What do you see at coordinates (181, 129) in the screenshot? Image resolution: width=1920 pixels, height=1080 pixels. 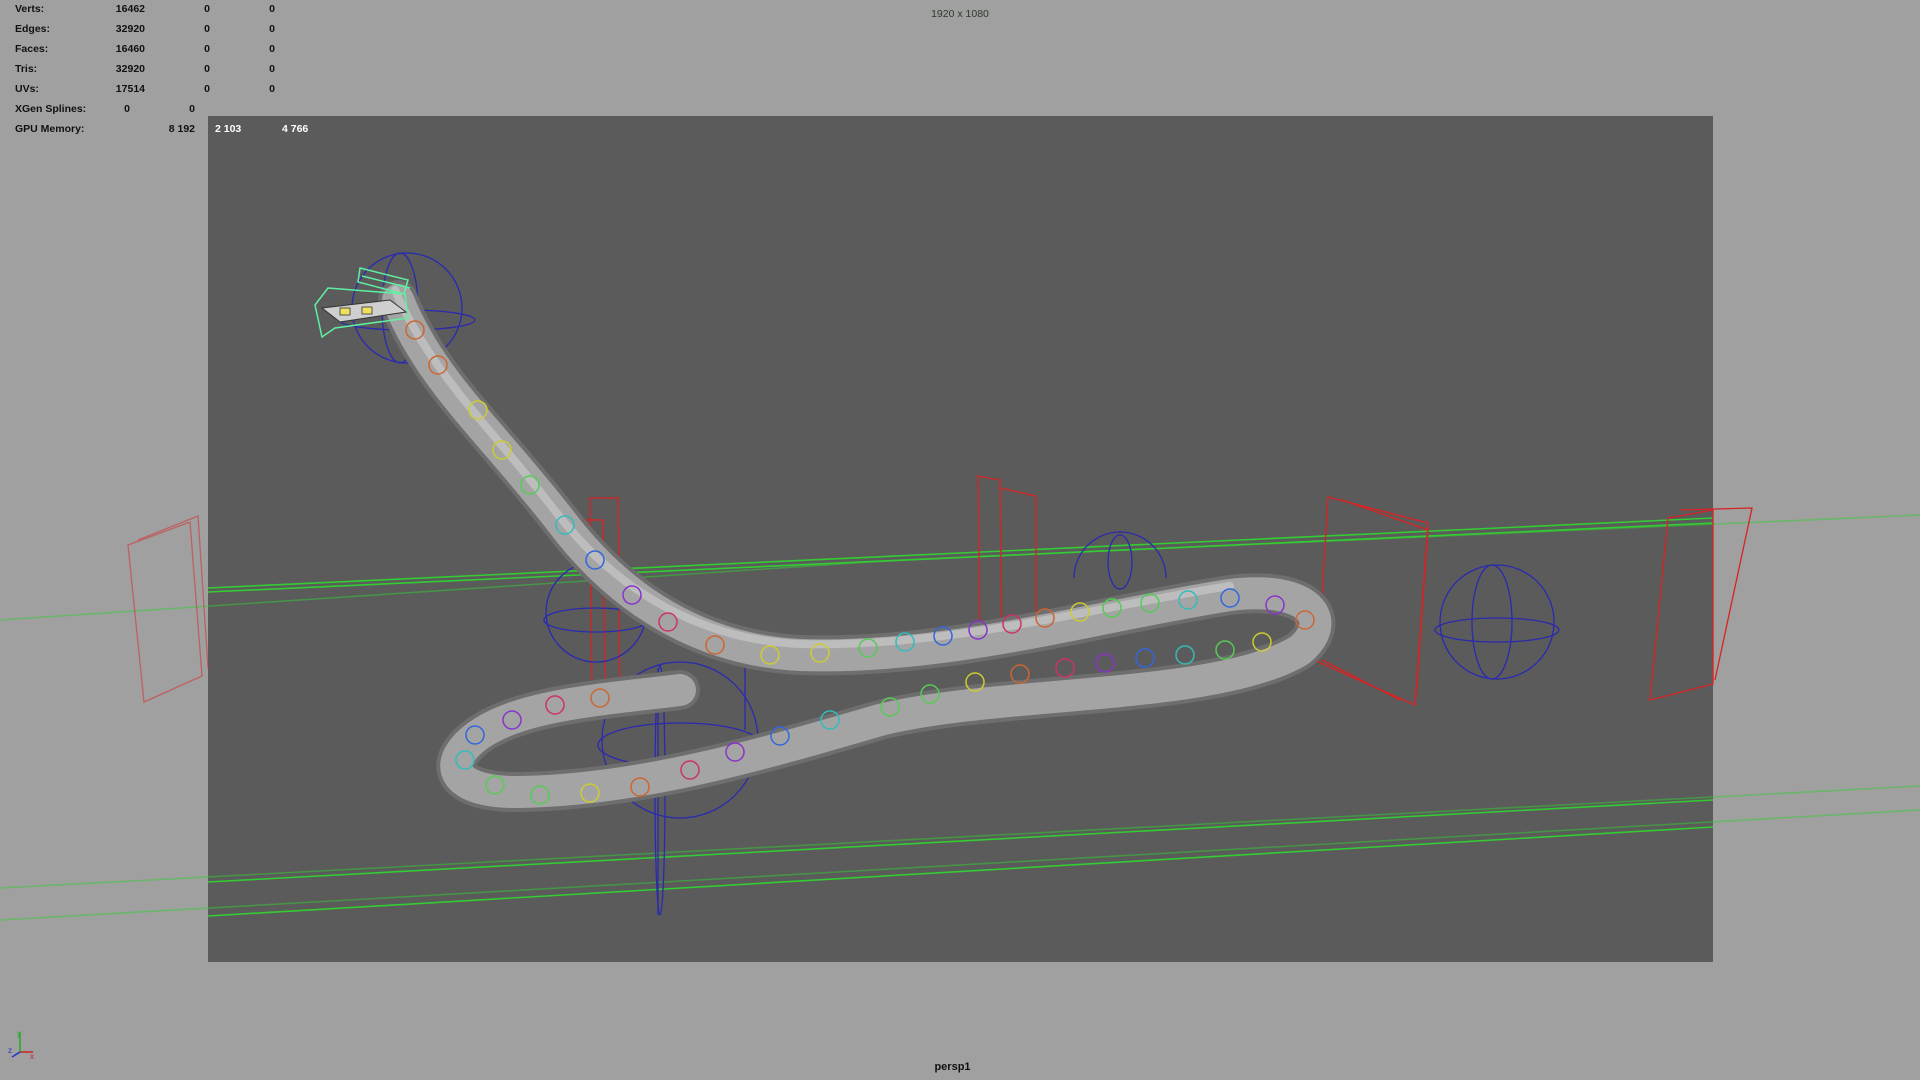 I see `hud-value: 8 192` at bounding box center [181, 129].